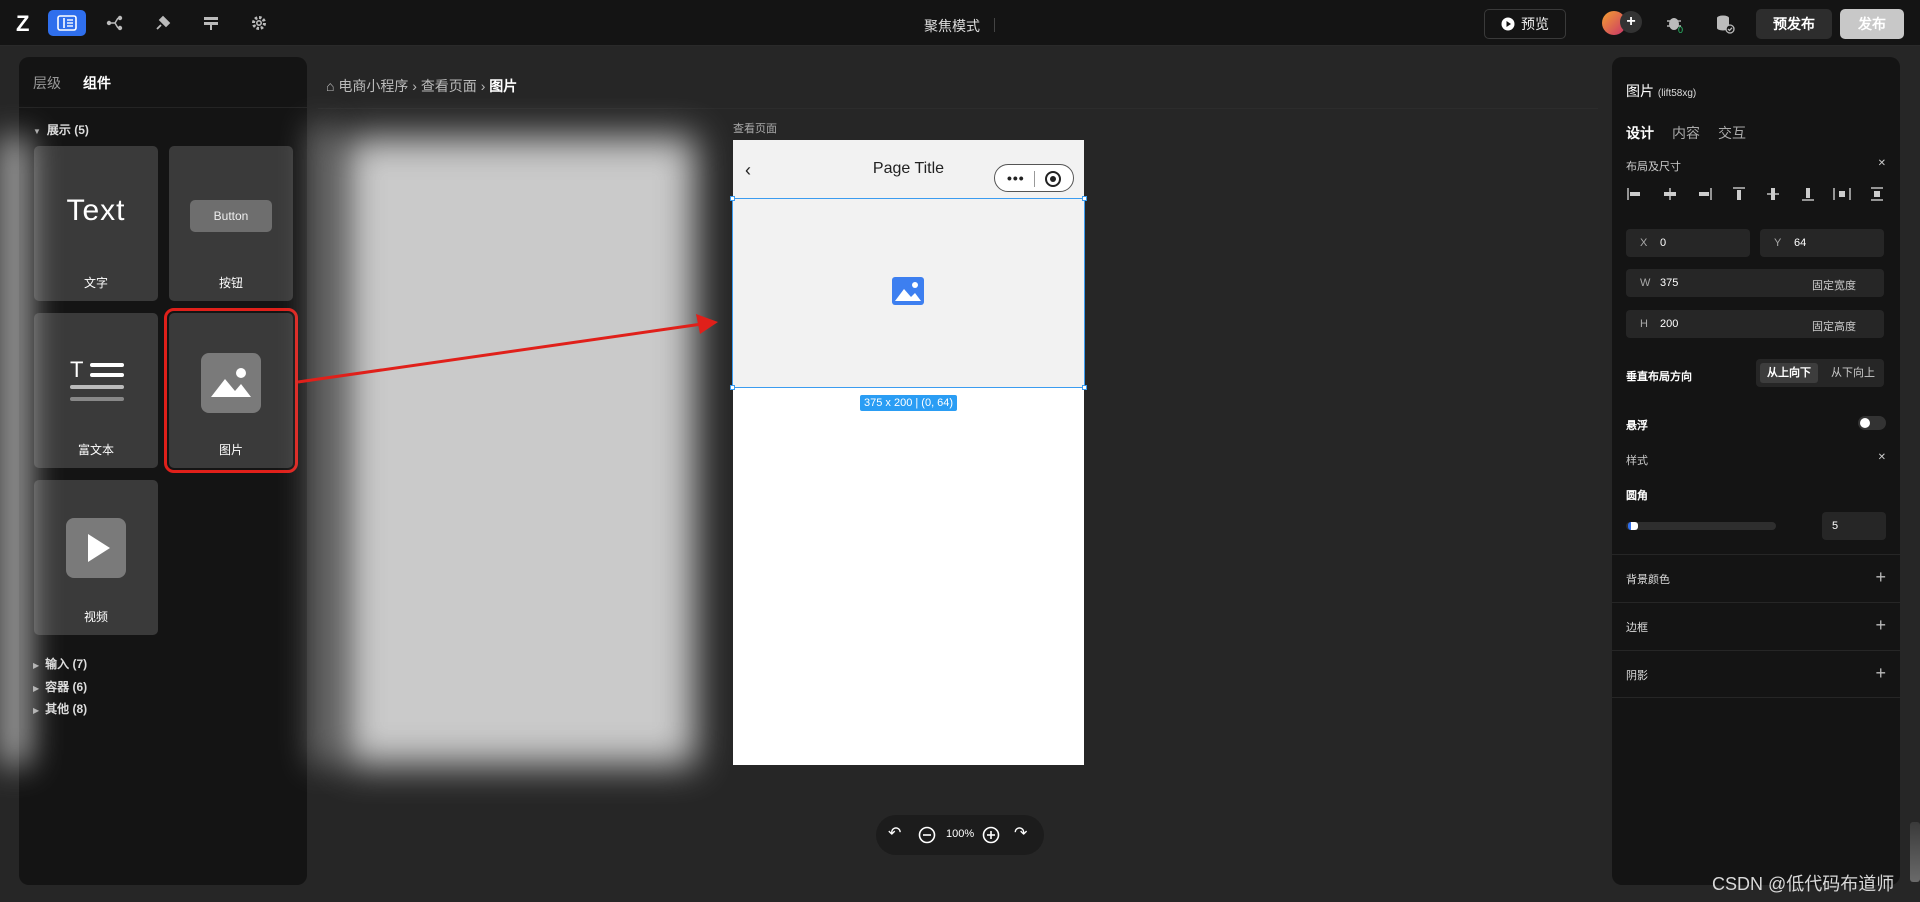 The width and height of the screenshot is (1920, 902). What do you see at coordinates (67, 130) in the screenshot?
I see `group-label: 展示 (5)` at bounding box center [67, 130].